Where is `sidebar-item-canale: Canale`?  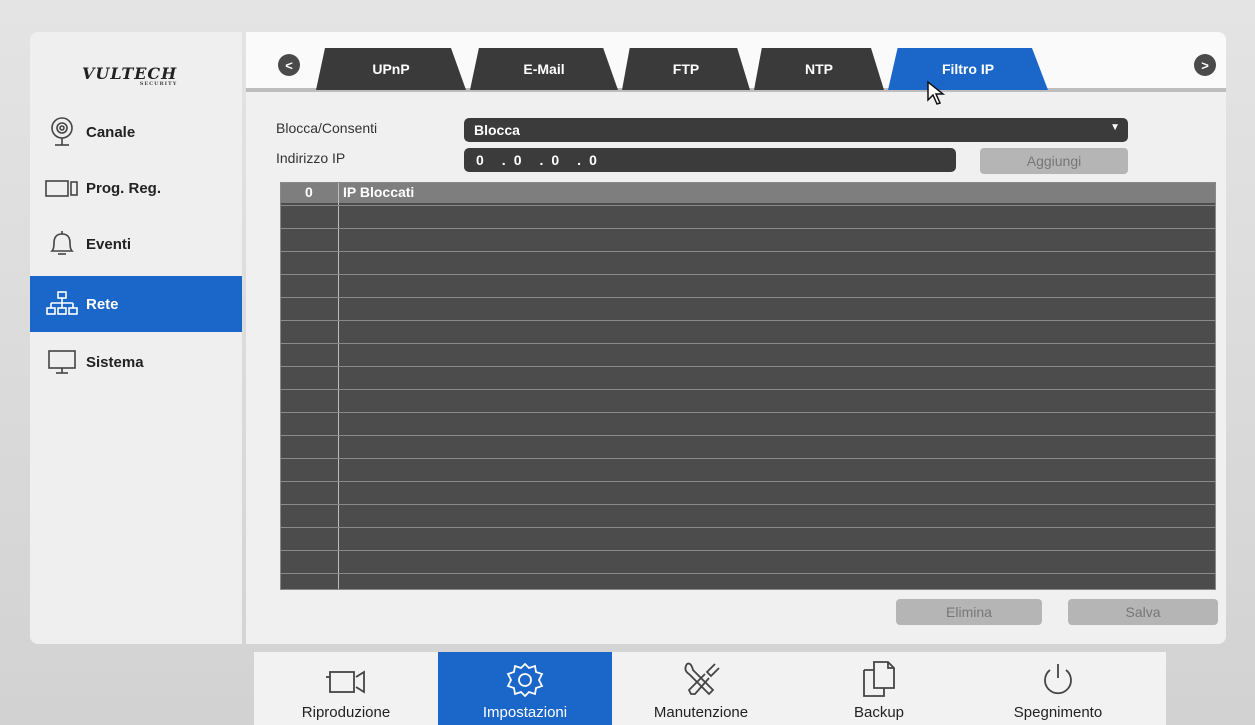 sidebar-item-canale: Canale is located at coordinates (136, 132).